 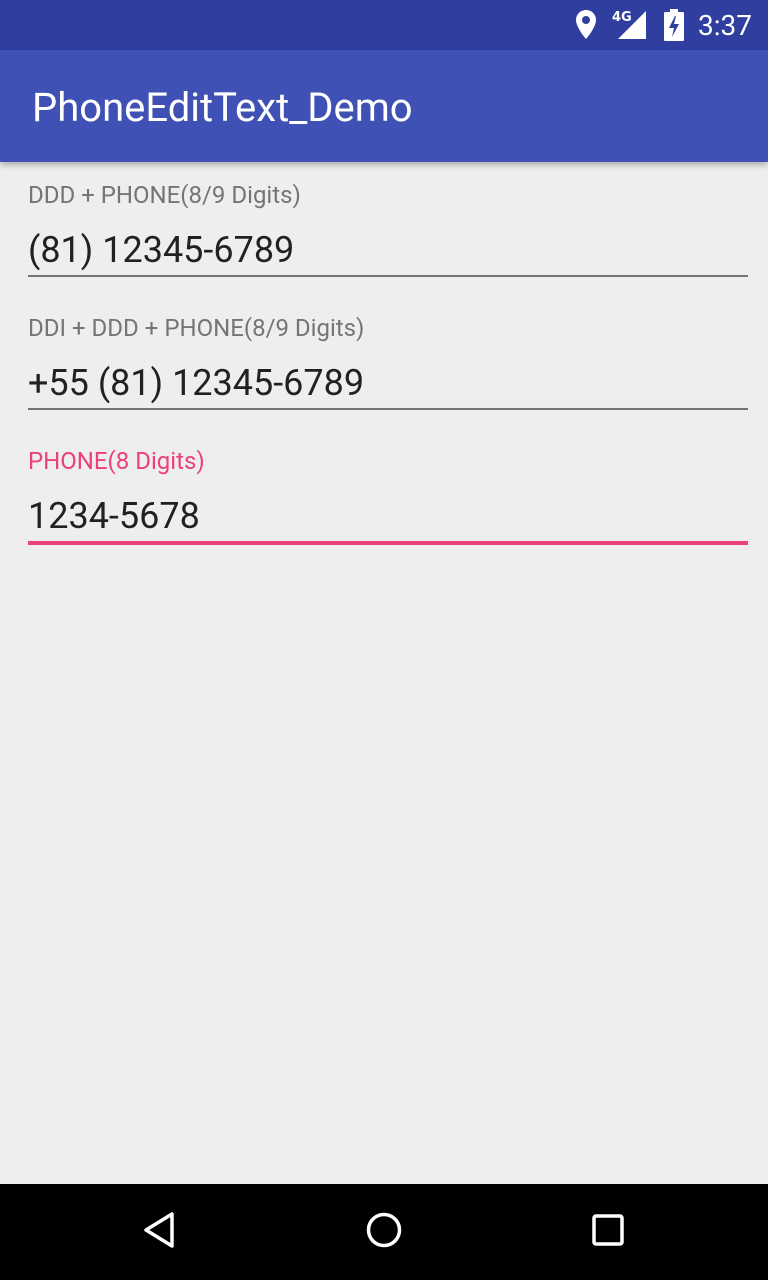 I want to click on ddi-ddd-phone-field: DDI + DDD + PHONE(8/9 Digits), so click(x=388, y=355).